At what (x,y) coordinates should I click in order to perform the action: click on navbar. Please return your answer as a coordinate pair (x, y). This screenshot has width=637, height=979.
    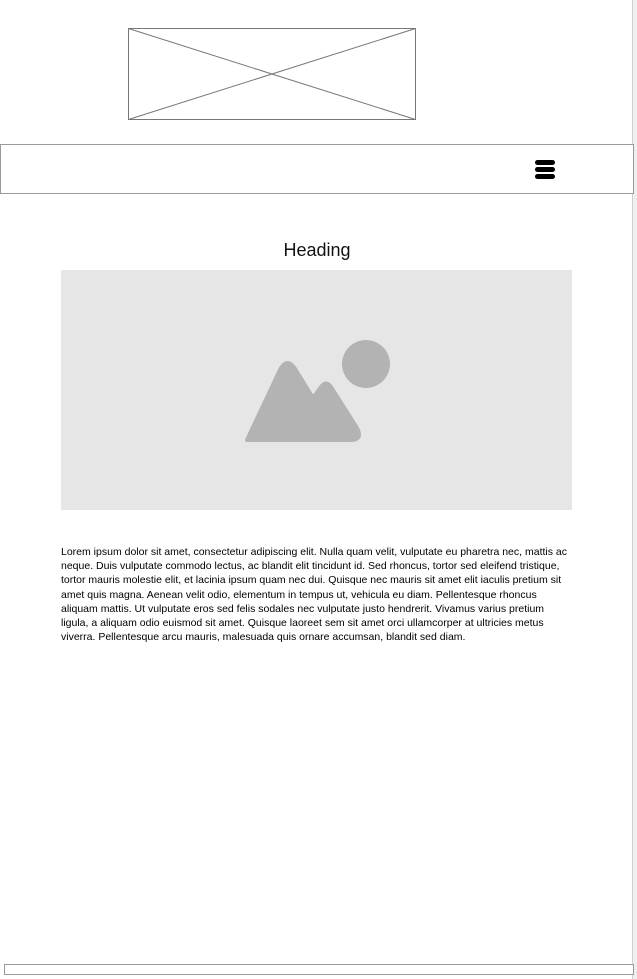
    Looking at the image, I should click on (317, 169).